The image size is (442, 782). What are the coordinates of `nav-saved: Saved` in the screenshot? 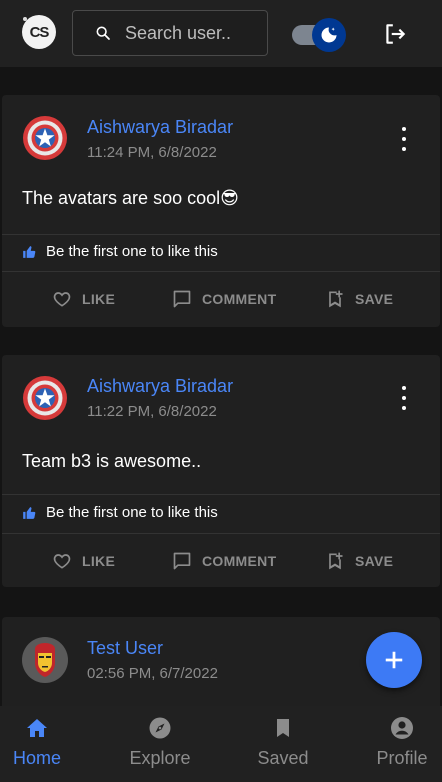 It's located at (283, 744).